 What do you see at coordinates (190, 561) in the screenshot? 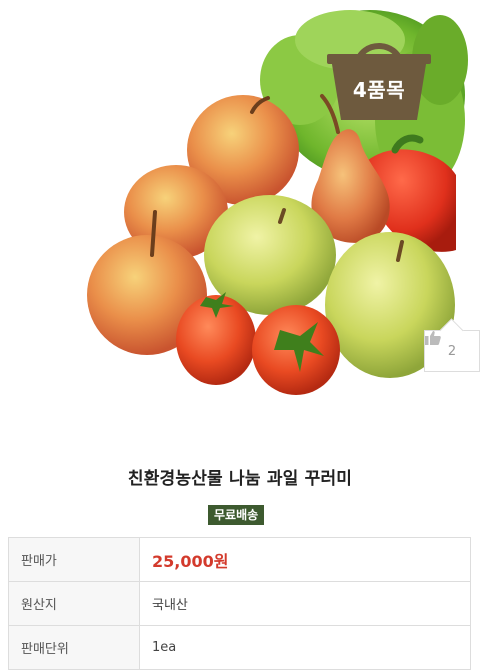
I see `price-value: 25,000원` at bounding box center [190, 561].